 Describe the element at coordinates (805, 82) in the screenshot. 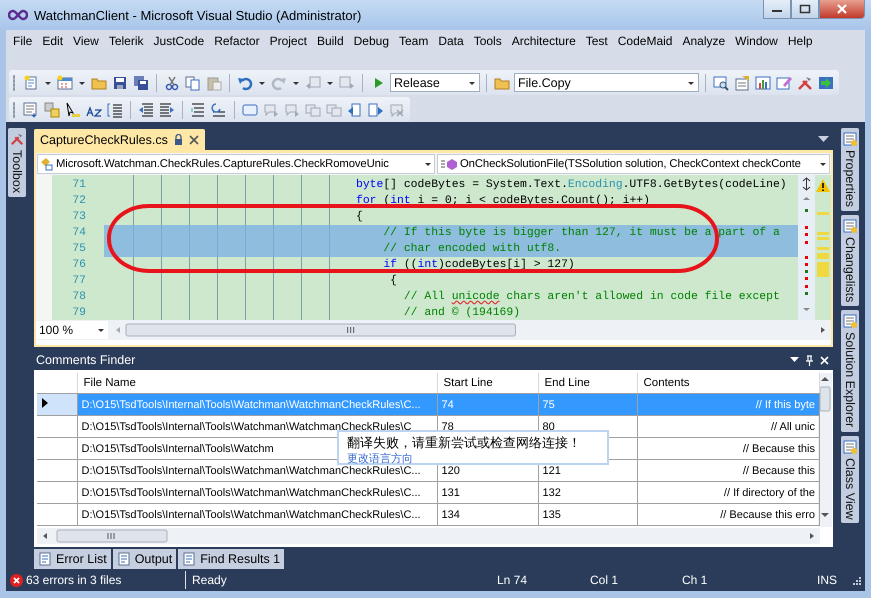

I see `tools-icon` at that location.